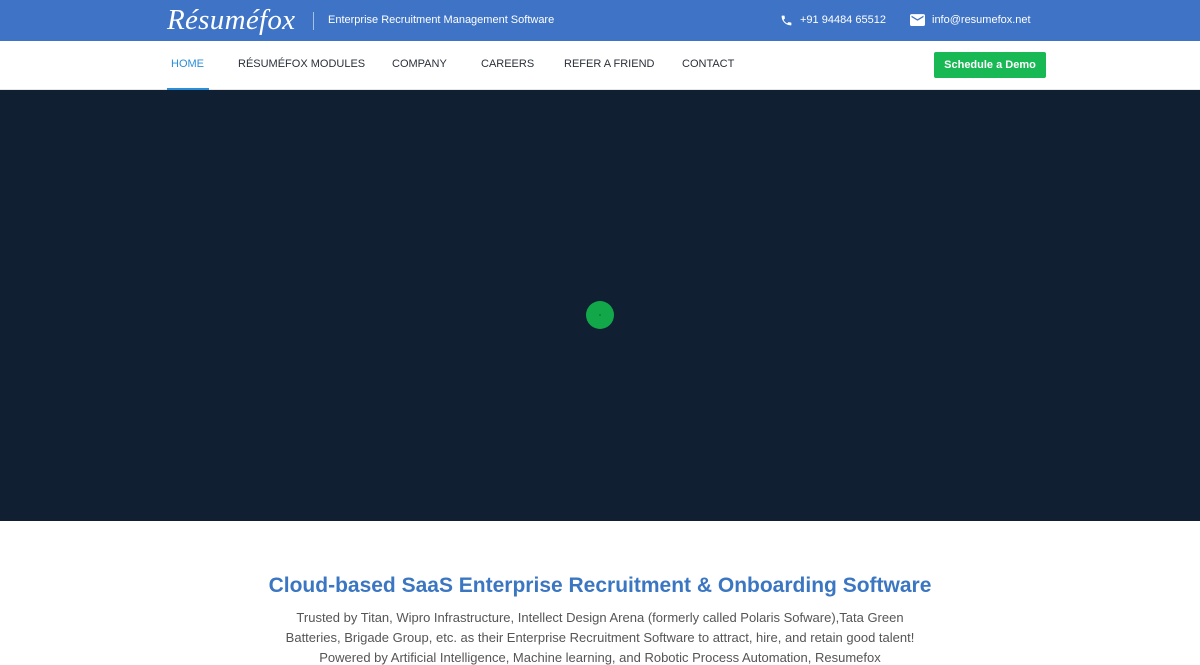 The image size is (1200, 665). I want to click on loading-spinner-icon, so click(600, 315).